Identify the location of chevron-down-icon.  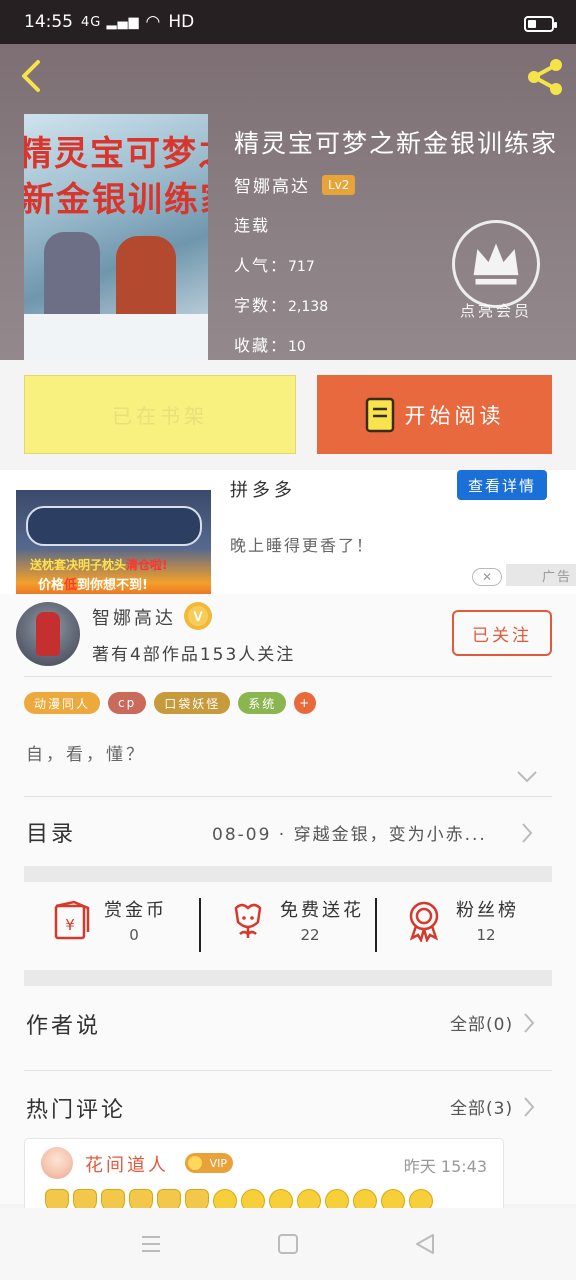
(527, 777).